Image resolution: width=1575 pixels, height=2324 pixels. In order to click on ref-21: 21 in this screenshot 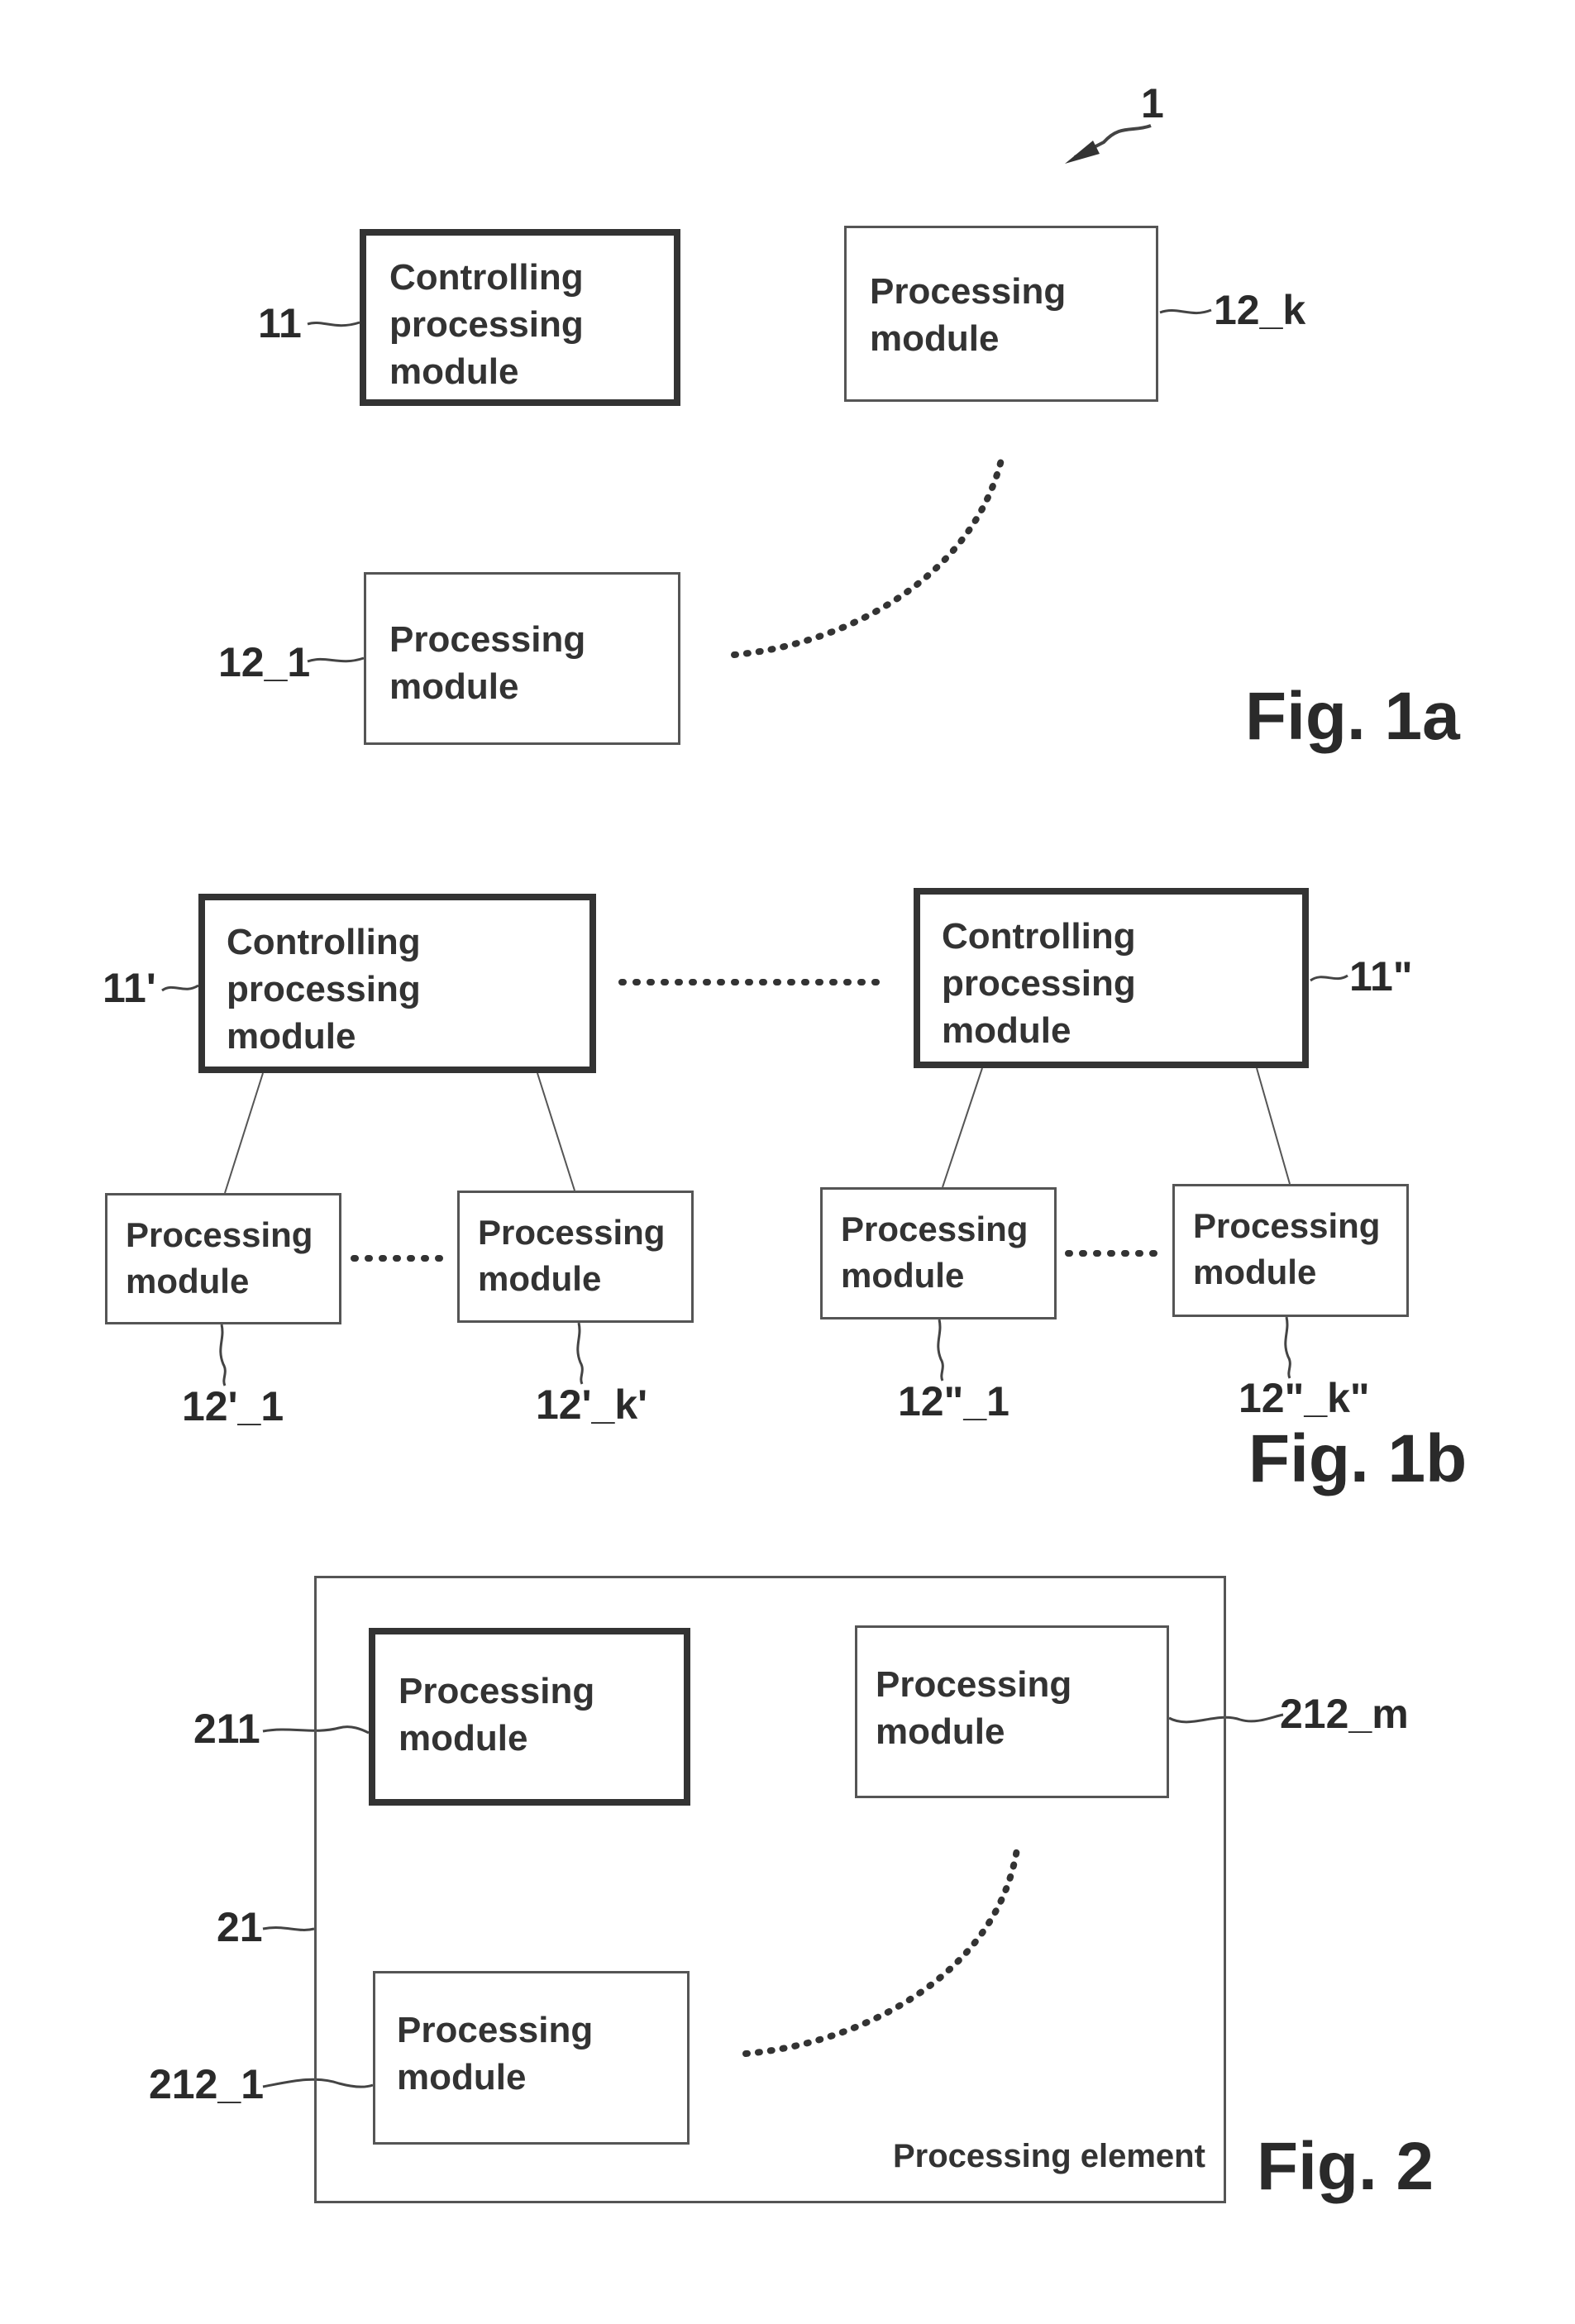, I will do `click(240, 1927)`.